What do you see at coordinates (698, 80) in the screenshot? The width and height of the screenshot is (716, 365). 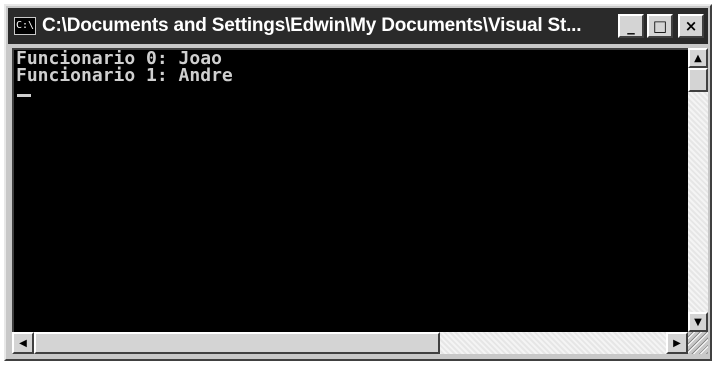 I see `vertical-scroll-thumb` at bounding box center [698, 80].